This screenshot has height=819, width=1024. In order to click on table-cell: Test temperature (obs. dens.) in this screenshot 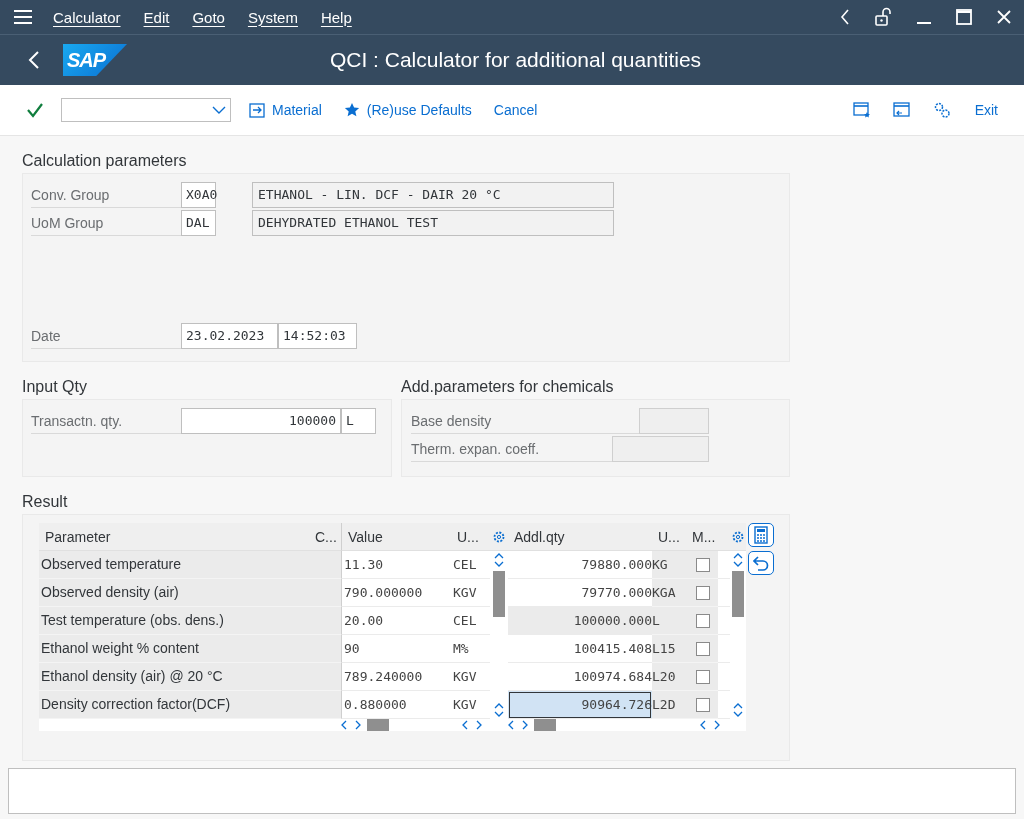, I will do `click(174, 621)`.